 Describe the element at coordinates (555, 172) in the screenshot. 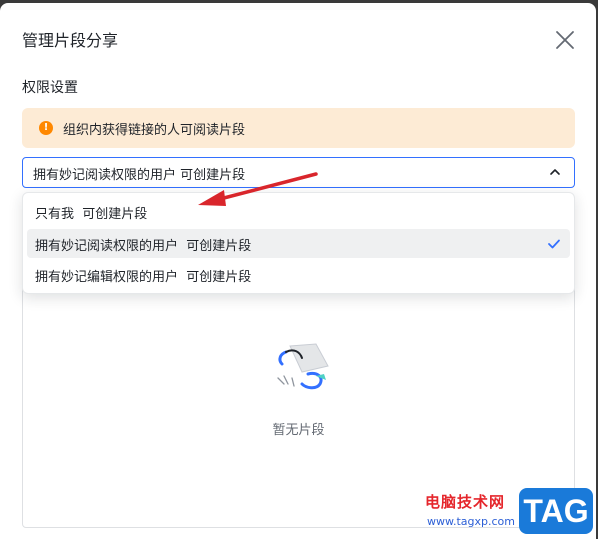

I see `chevron-up-icon` at that location.